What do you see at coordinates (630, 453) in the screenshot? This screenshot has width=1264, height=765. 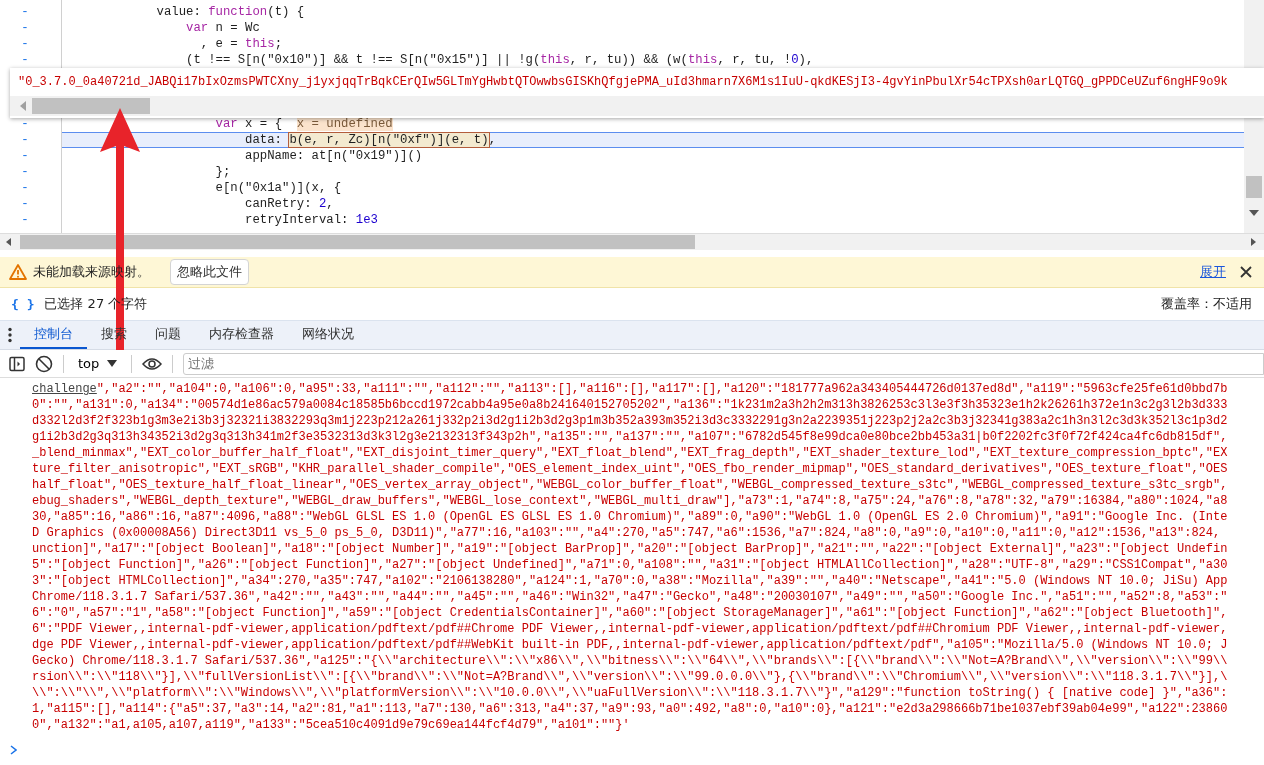 I see `console-output-line: _blend_minmax","EXT_color_buffer_half_float","EXT_disjoint_timer_query","EXT_float_blend","EXT_frag_depth","EXT_shader_texture_lod","EXT_texture_compression_bptc","EX` at bounding box center [630, 453].